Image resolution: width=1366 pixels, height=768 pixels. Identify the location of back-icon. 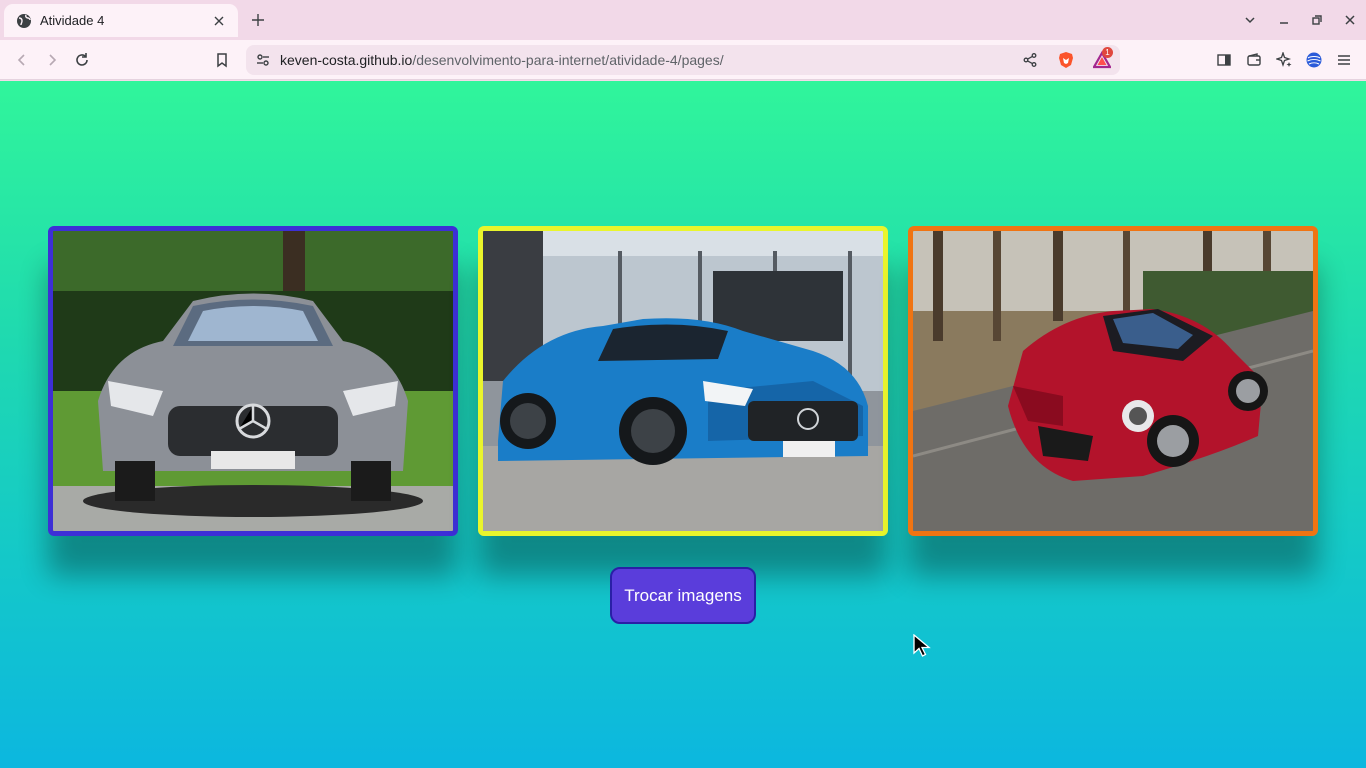
(22, 60).